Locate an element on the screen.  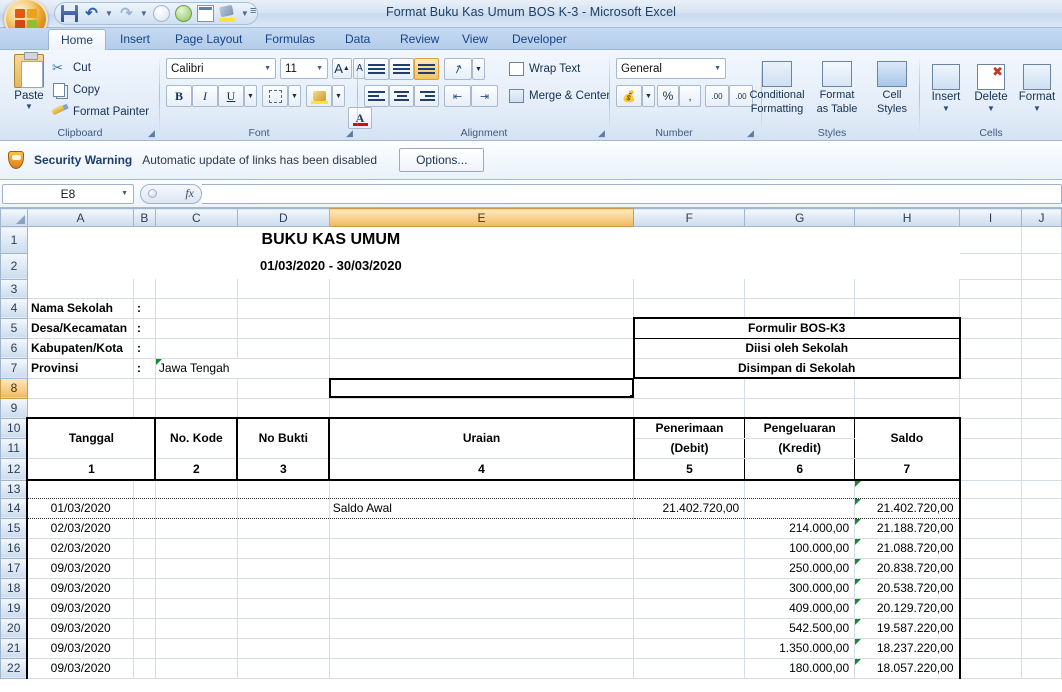
cell-F8 is located at coordinates (689, 388).